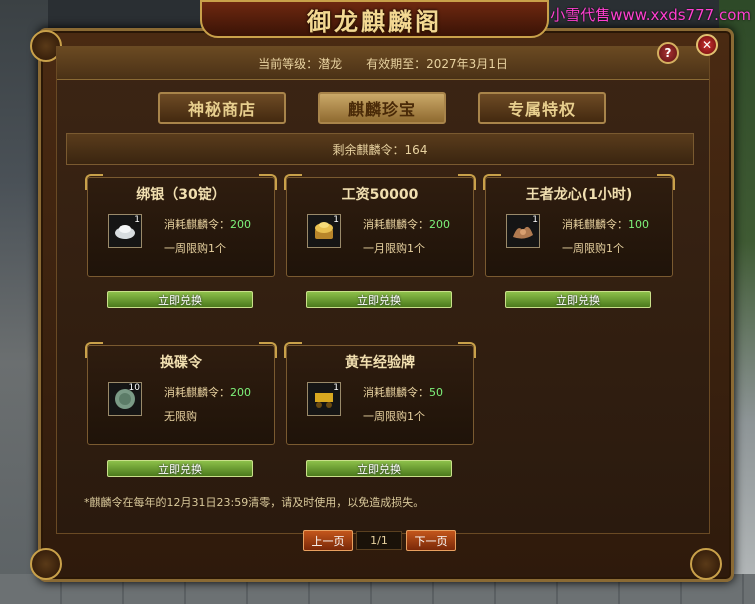 The width and height of the screenshot is (755, 604). What do you see at coordinates (380, 363) in the screenshot?
I see `item-name: 黄车经验牌` at bounding box center [380, 363].